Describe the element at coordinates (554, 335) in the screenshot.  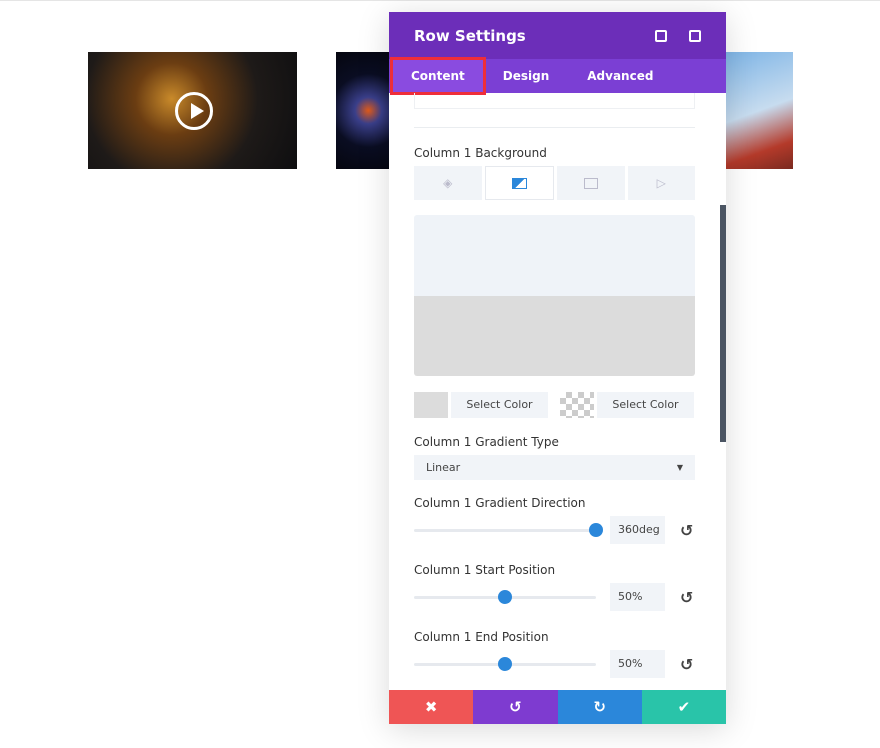
I see `gradient-end-half` at that location.